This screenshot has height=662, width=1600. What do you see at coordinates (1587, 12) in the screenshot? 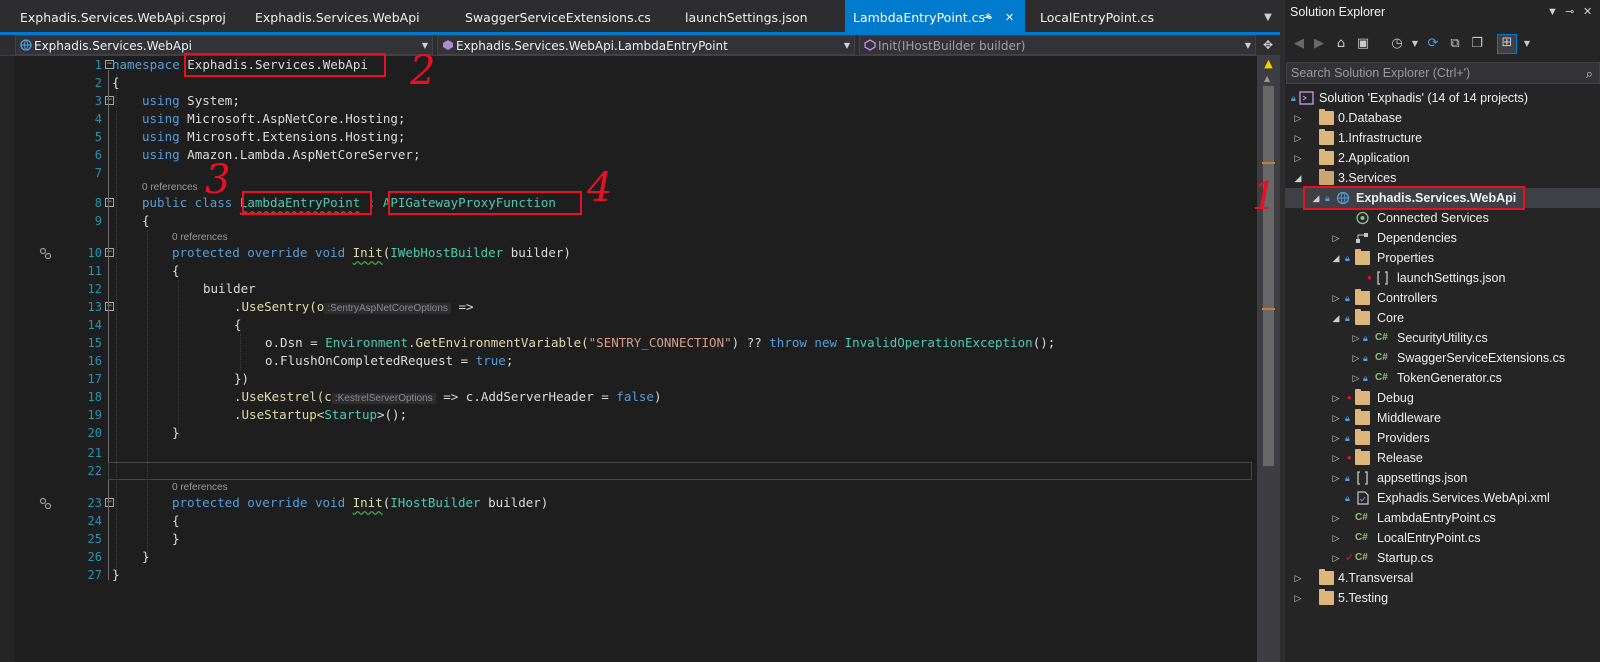
I see `close-icon: ✕` at bounding box center [1587, 12].